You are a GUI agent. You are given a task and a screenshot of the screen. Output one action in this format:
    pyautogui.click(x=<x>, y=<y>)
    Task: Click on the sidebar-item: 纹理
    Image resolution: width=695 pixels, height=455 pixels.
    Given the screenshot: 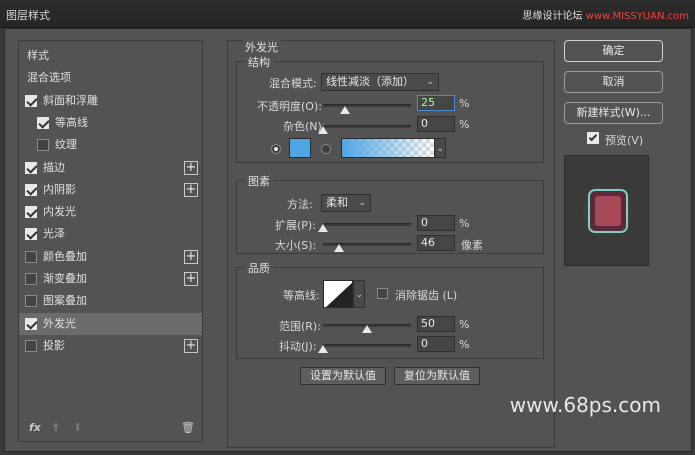 What is the action you would take?
    pyautogui.click(x=110, y=145)
    